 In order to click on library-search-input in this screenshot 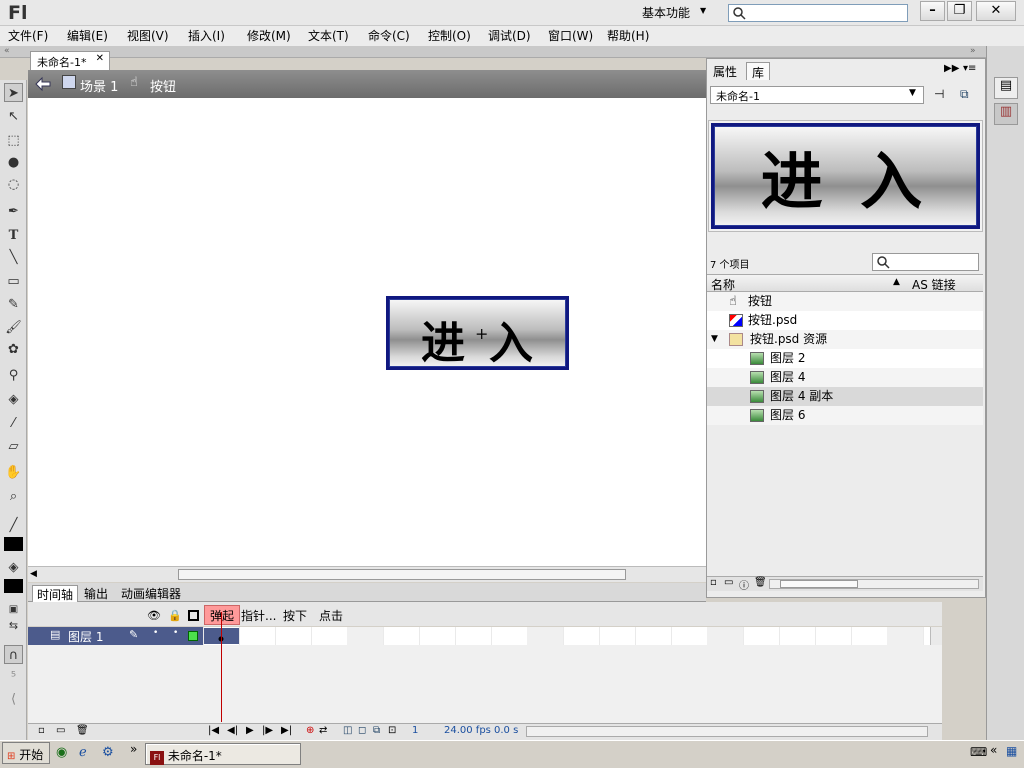, I will do `click(925, 262)`.